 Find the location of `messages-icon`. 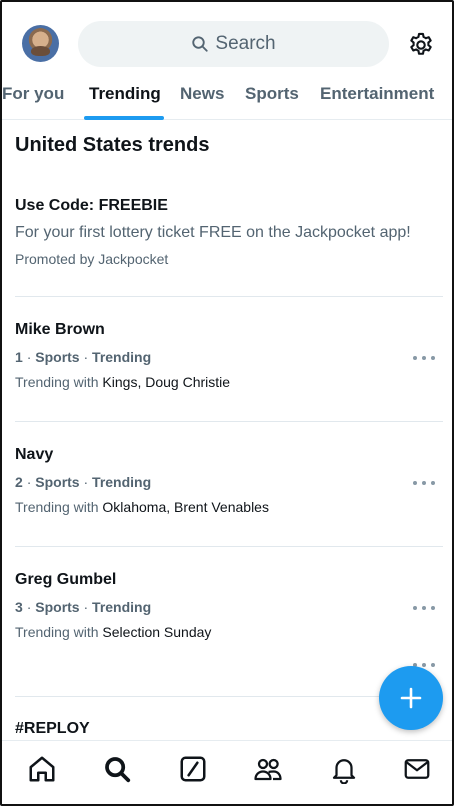

messages-icon is located at coordinates (417, 769).